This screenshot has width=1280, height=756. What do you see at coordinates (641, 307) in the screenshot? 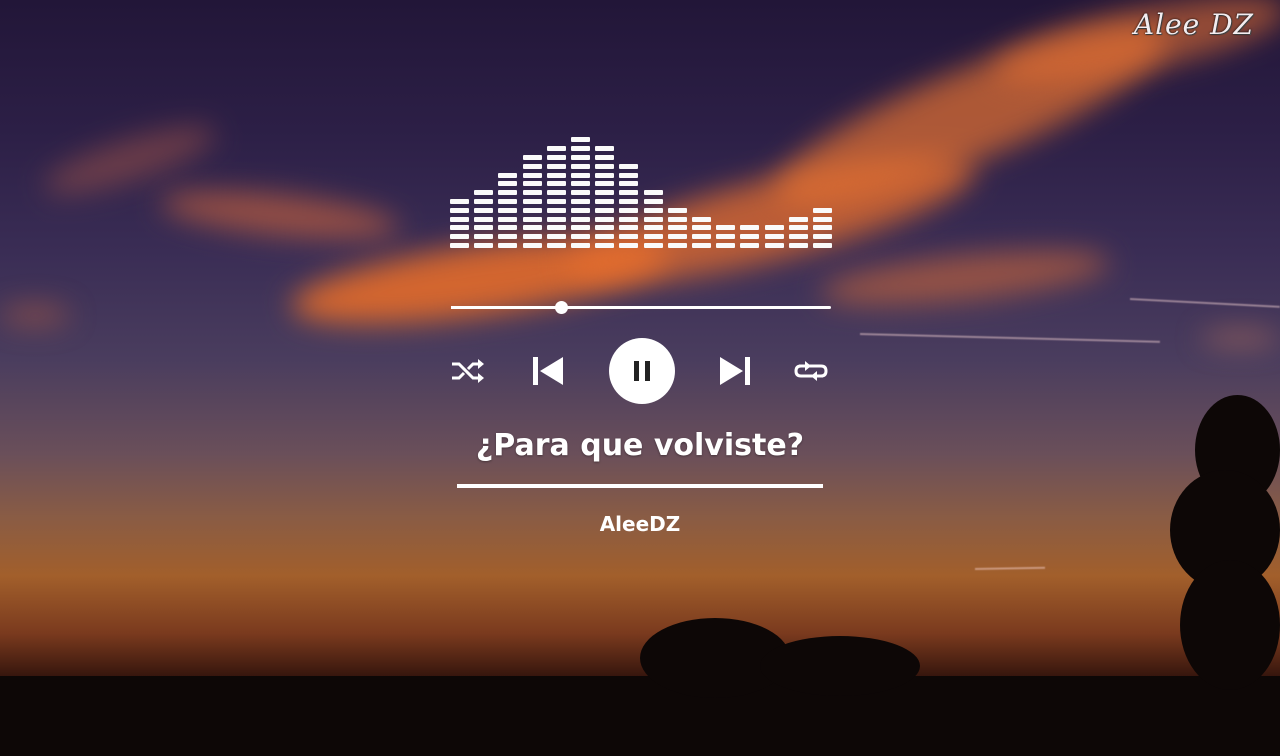
I see `progress-bar` at bounding box center [641, 307].